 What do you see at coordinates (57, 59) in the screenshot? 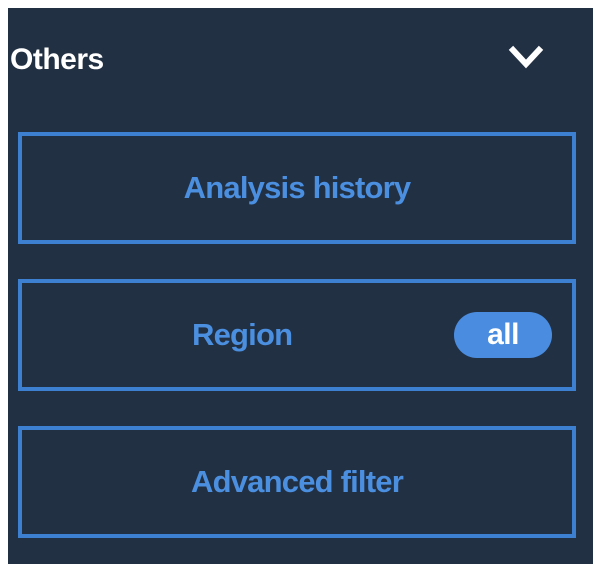
I see `section-title: Others` at bounding box center [57, 59].